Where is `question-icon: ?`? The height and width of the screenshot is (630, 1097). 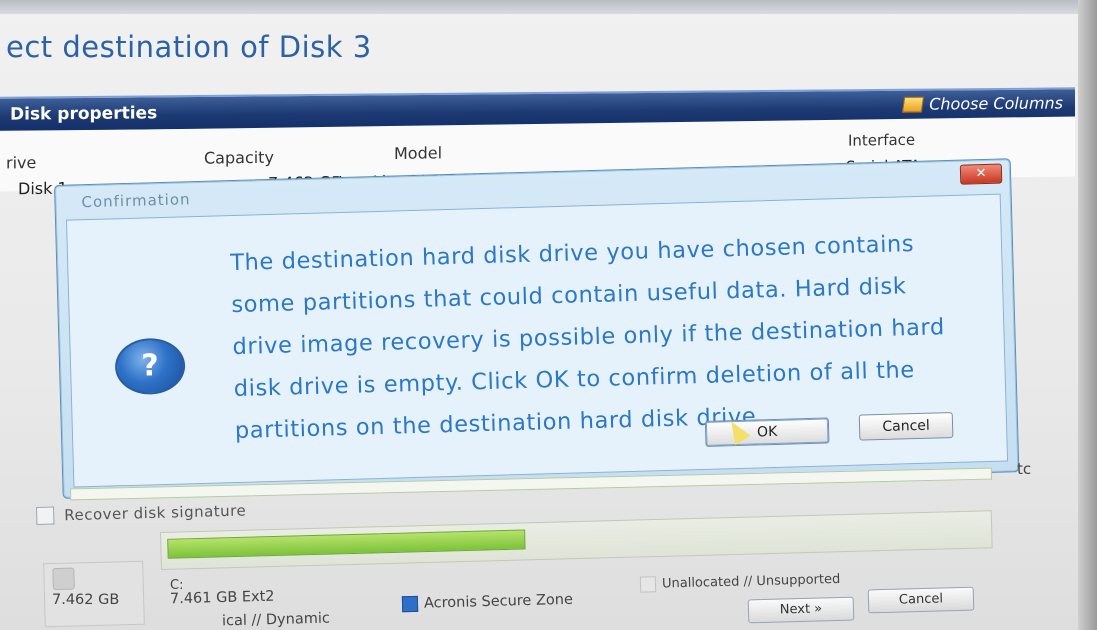
question-icon: ? is located at coordinates (150, 366).